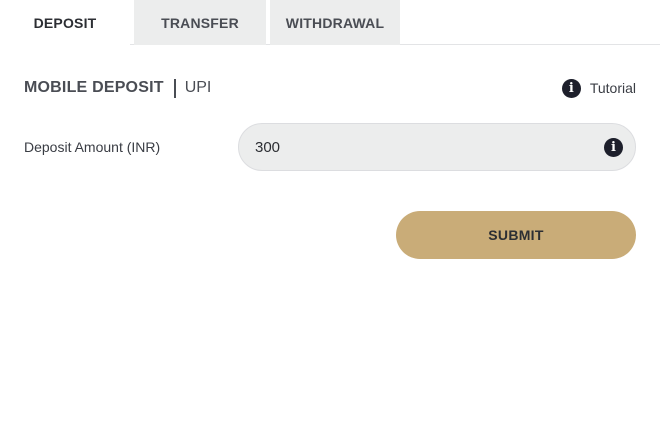 Image resolution: width=660 pixels, height=442 pixels. I want to click on tab-withdrawal: WITHDRAWAL, so click(335, 22).